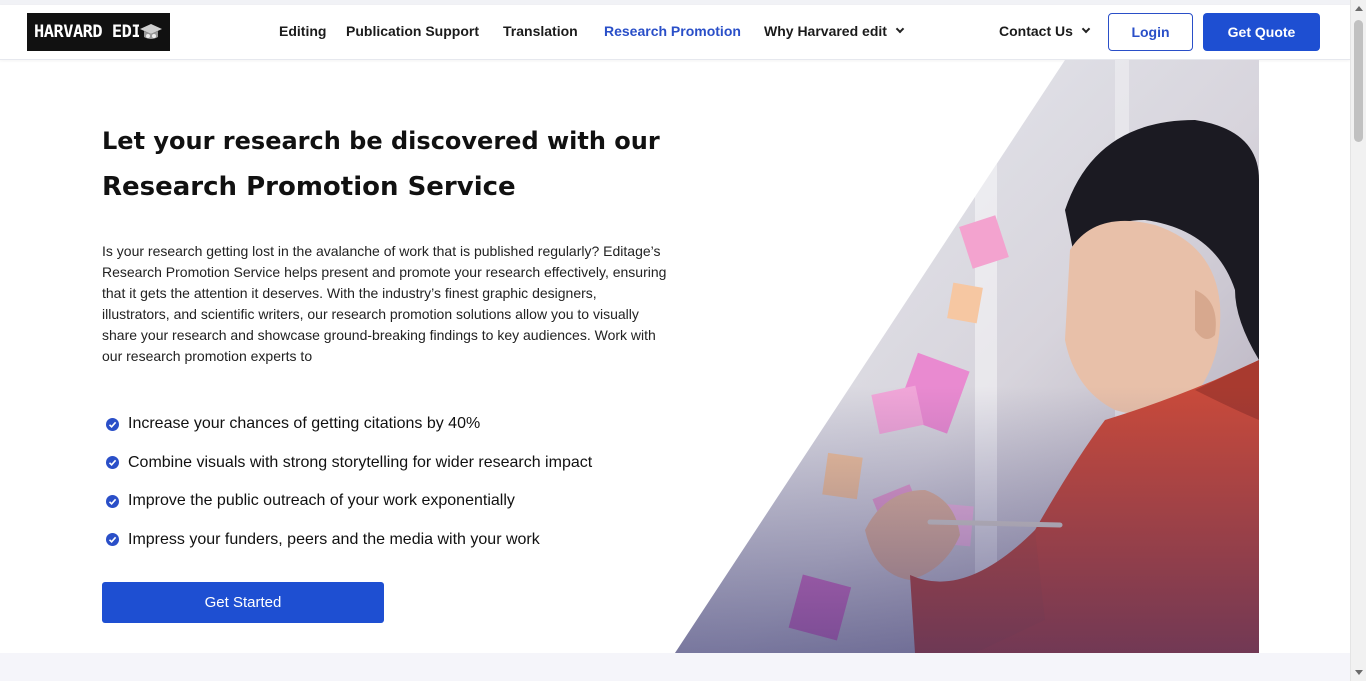 This screenshot has height=681, width=1366. What do you see at coordinates (309, 187) in the screenshot?
I see `hero-title-line2: Research Promotion Service` at bounding box center [309, 187].